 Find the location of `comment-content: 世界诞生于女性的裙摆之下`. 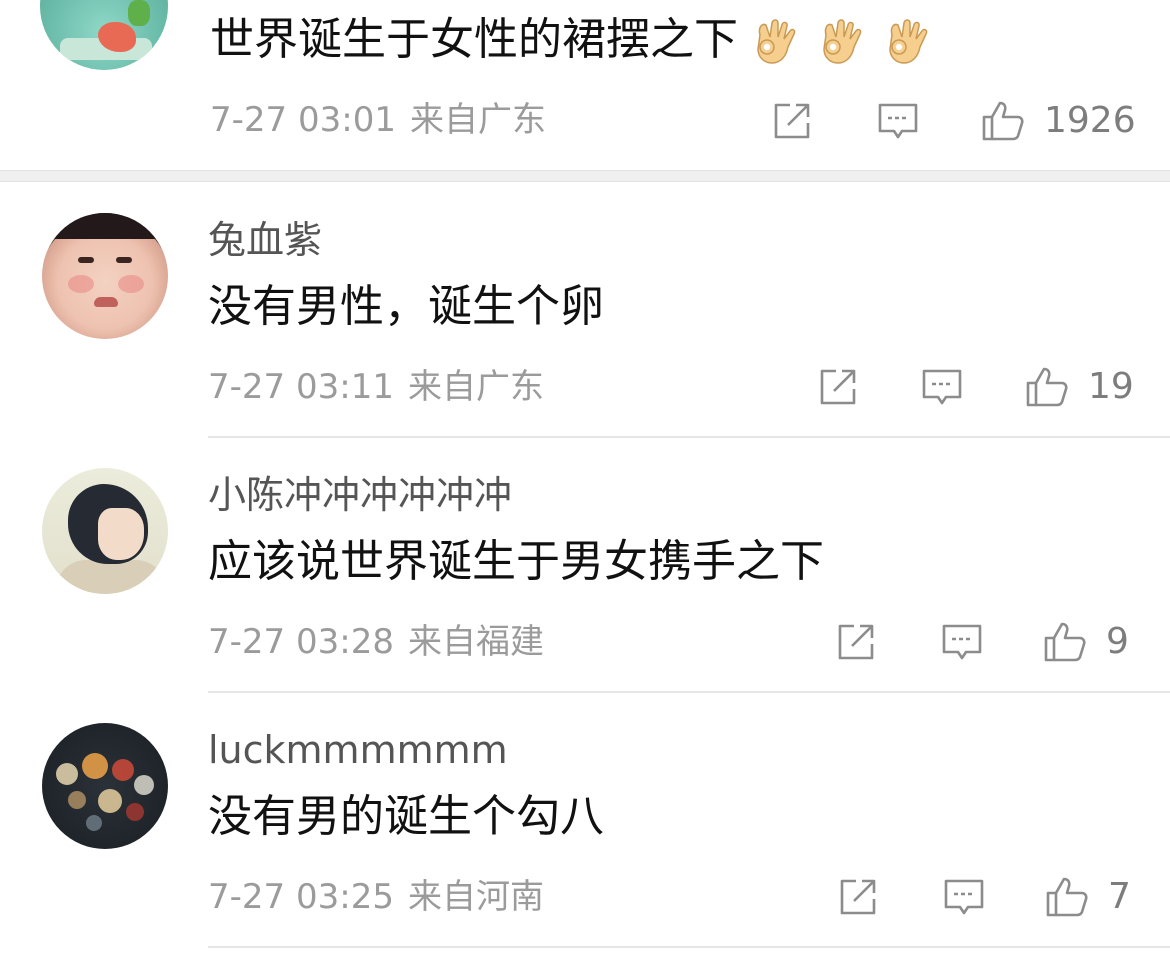

comment-content: 世界诞生于女性的裙摆之下 is located at coordinates (474, 39).